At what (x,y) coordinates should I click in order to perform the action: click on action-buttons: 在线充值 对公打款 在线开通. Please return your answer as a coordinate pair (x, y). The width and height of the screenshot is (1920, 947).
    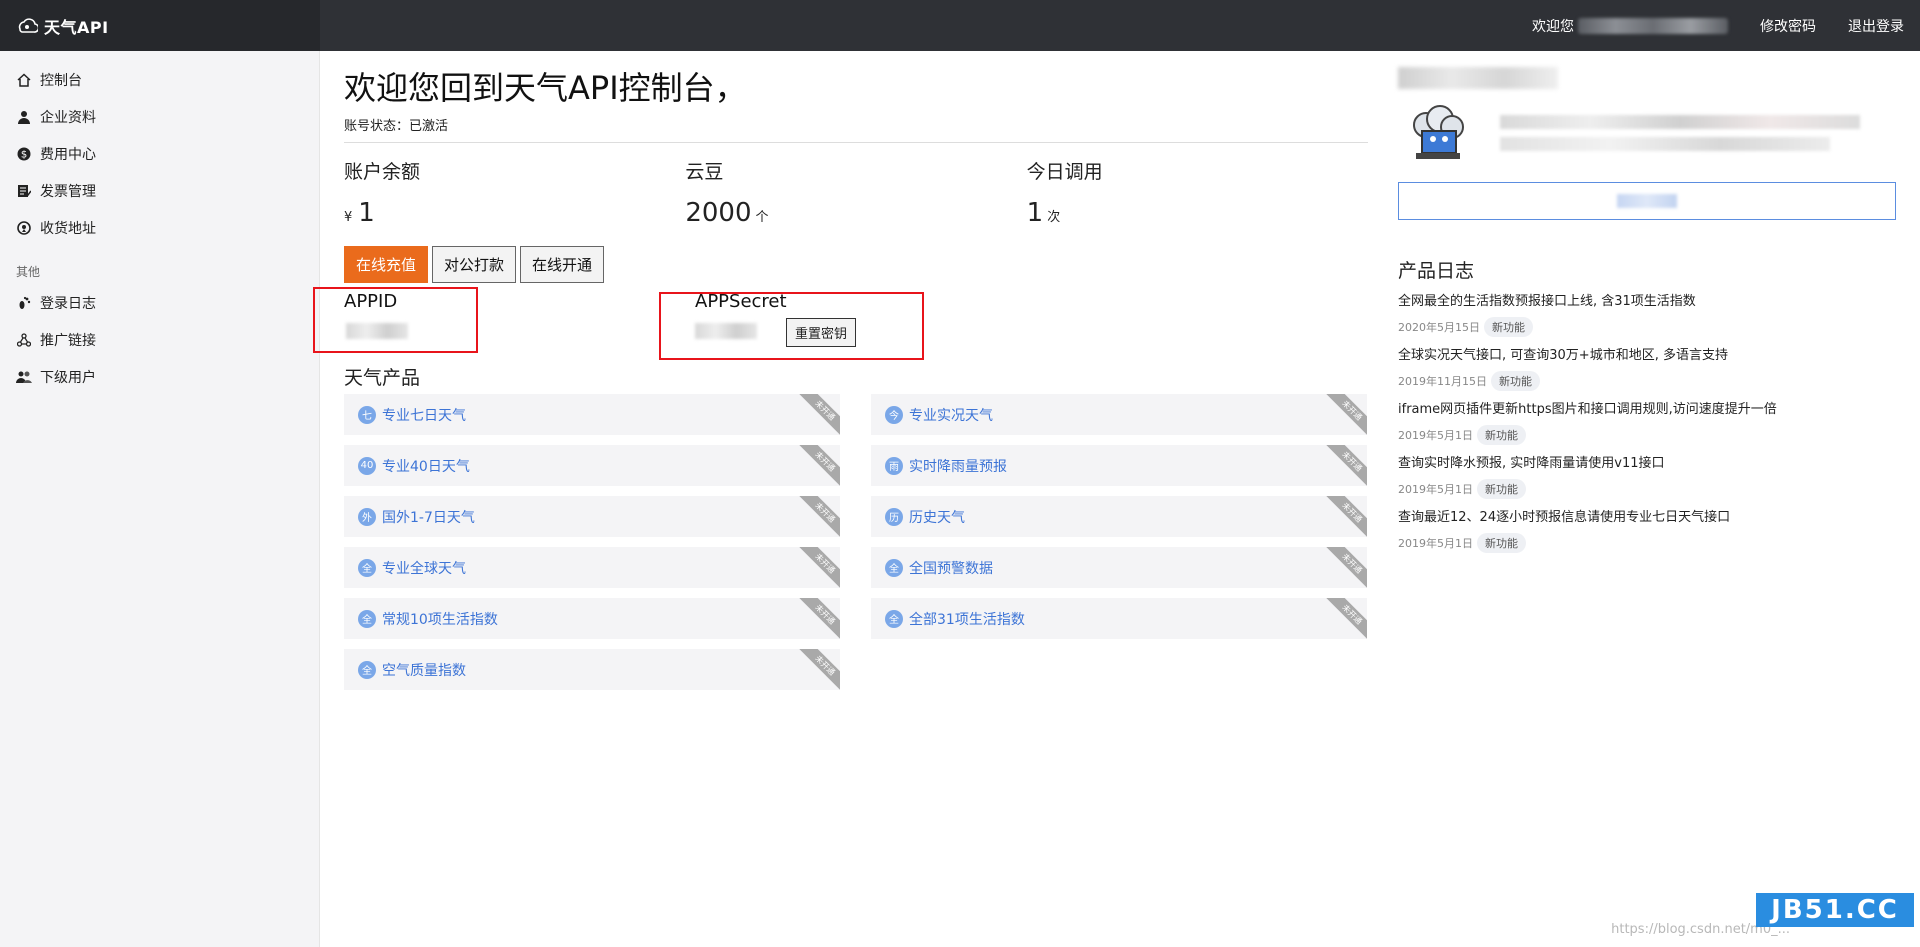
    Looking at the image, I should click on (856, 264).